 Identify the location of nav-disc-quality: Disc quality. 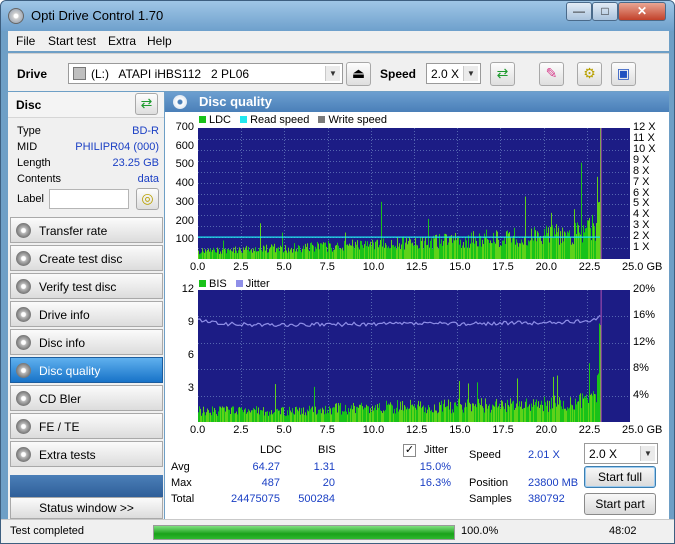
(86, 370).